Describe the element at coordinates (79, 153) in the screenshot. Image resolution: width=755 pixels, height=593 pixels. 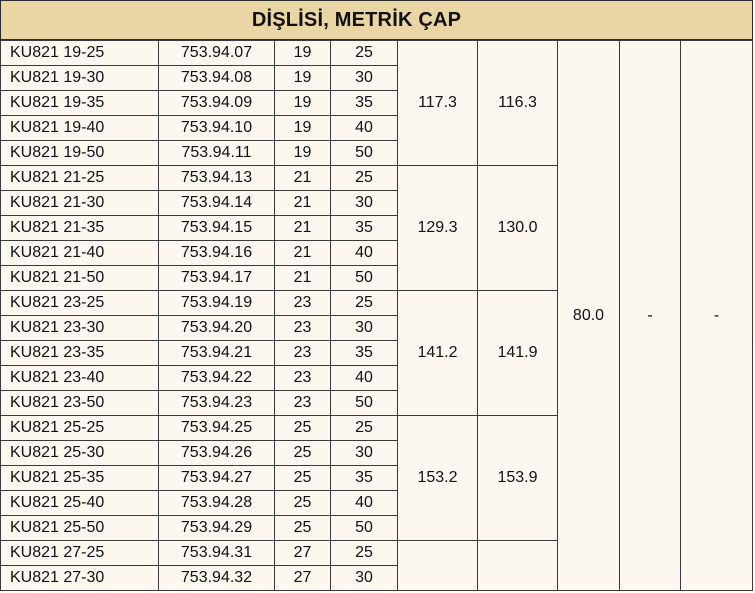
I see `product-code-cell: KU821 19-50` at that location.